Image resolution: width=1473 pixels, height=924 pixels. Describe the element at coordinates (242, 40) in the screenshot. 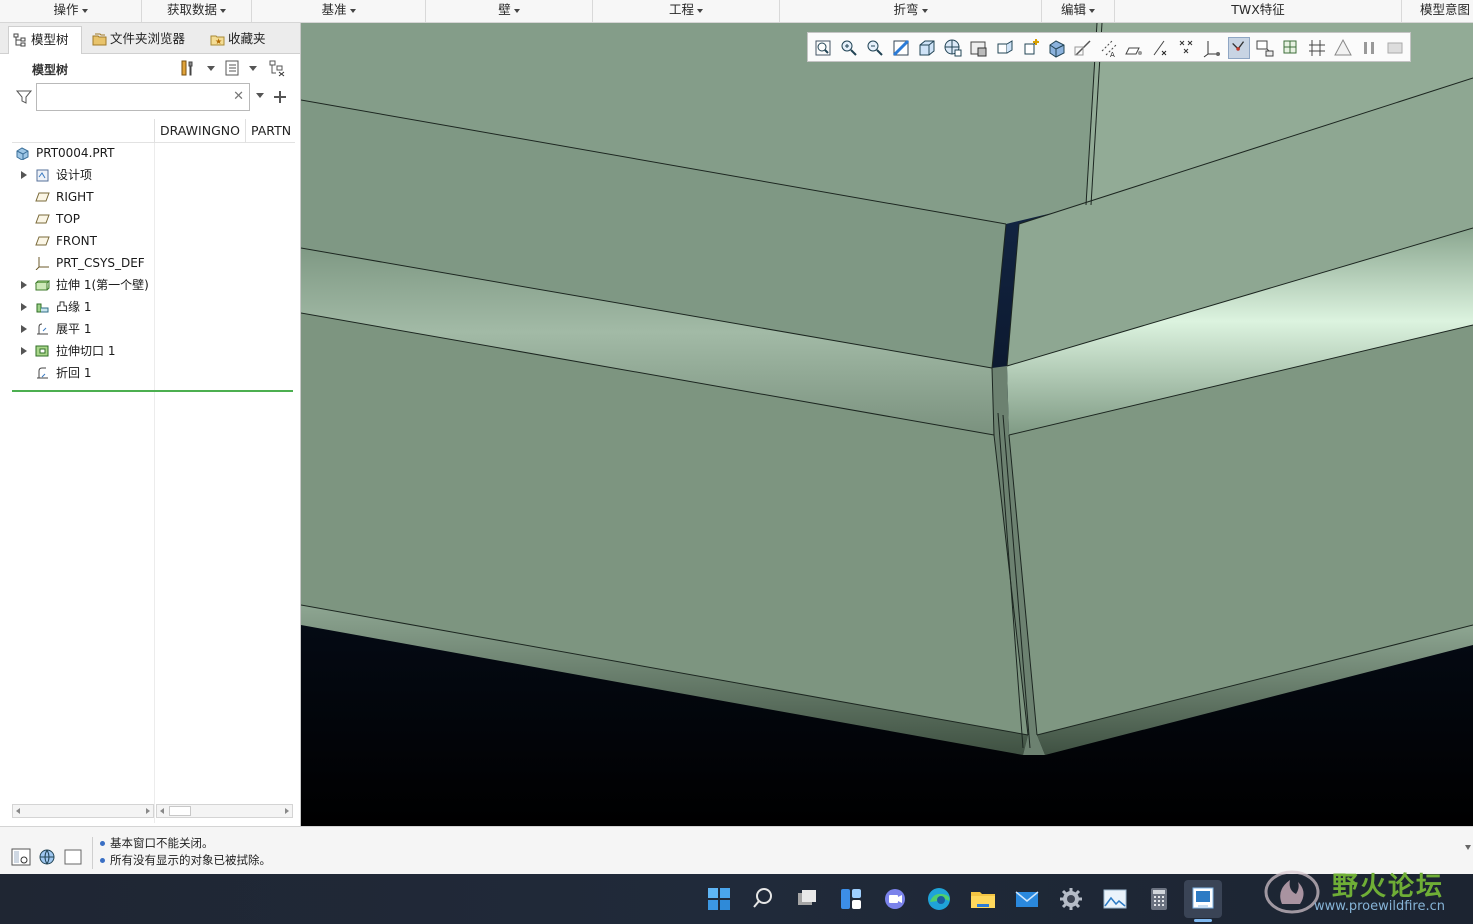

I see `tab-favorites: ★ 收藏夹` at that location.